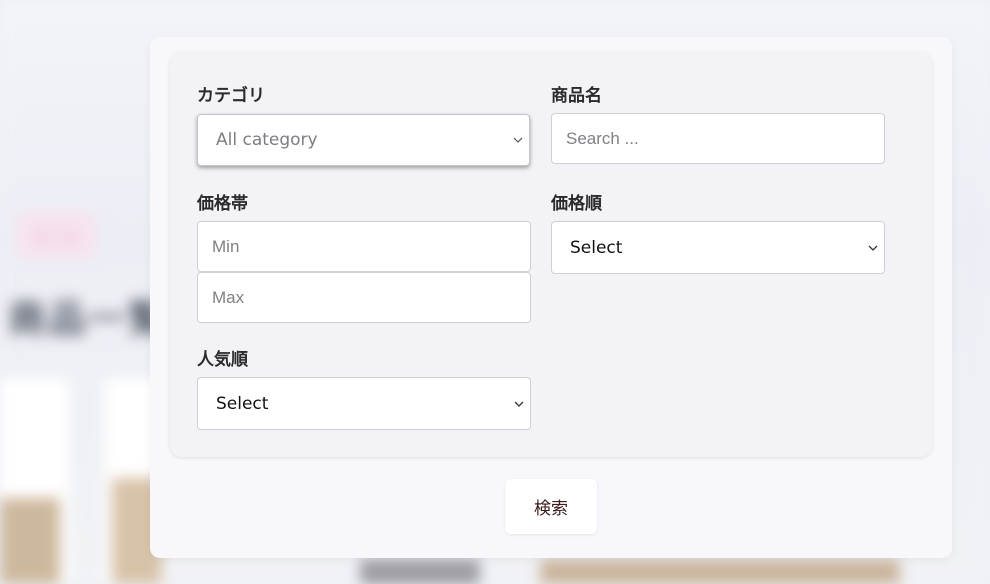 The height and width of the screenshot is (584, 990). I want to click on popularity-order-select: Select, so click(364, 403).